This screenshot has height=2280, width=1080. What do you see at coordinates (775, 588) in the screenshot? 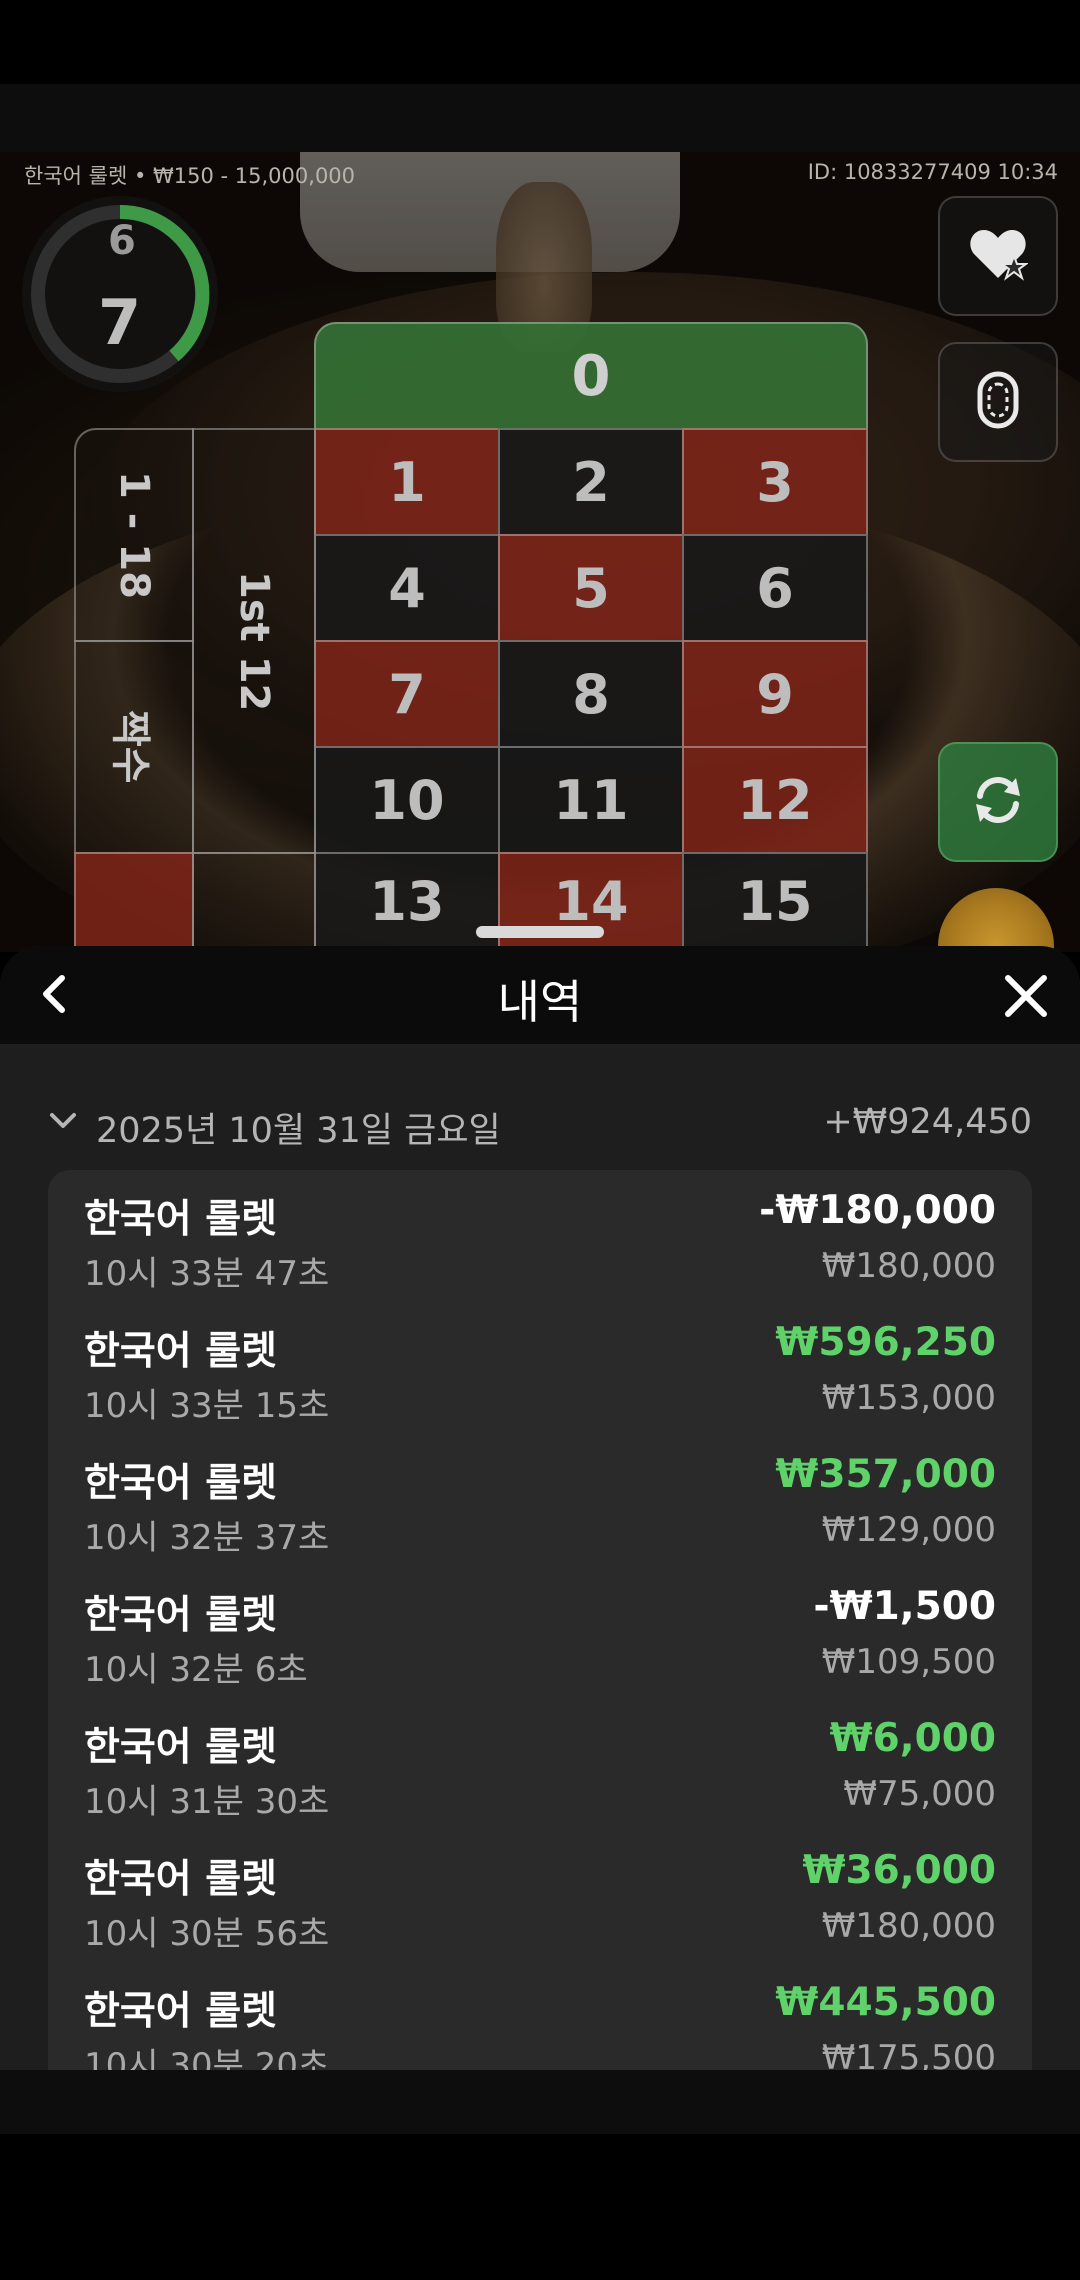
I see `bet-number: 6` at bounding box center [775, 588].